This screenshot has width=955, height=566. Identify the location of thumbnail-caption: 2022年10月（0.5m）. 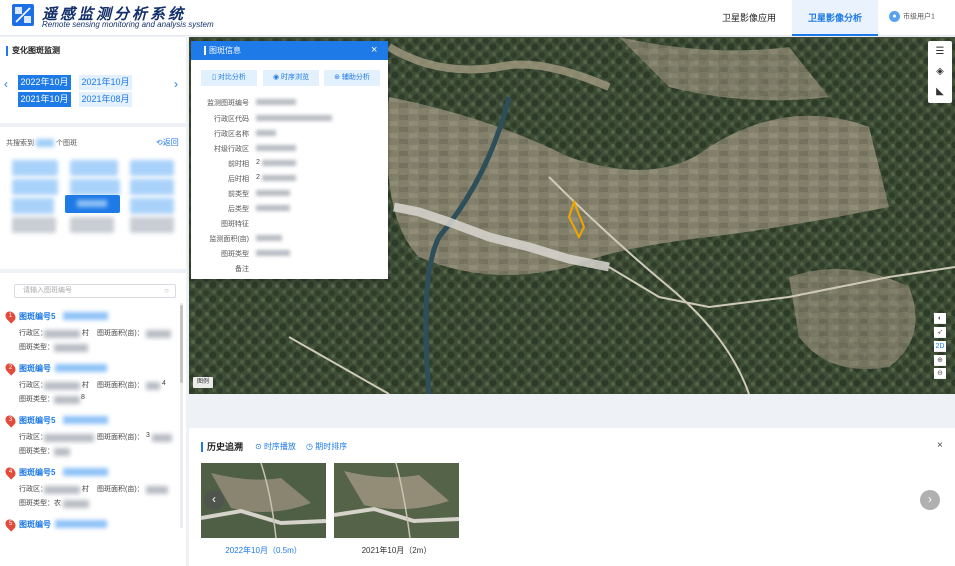
(263, 550).